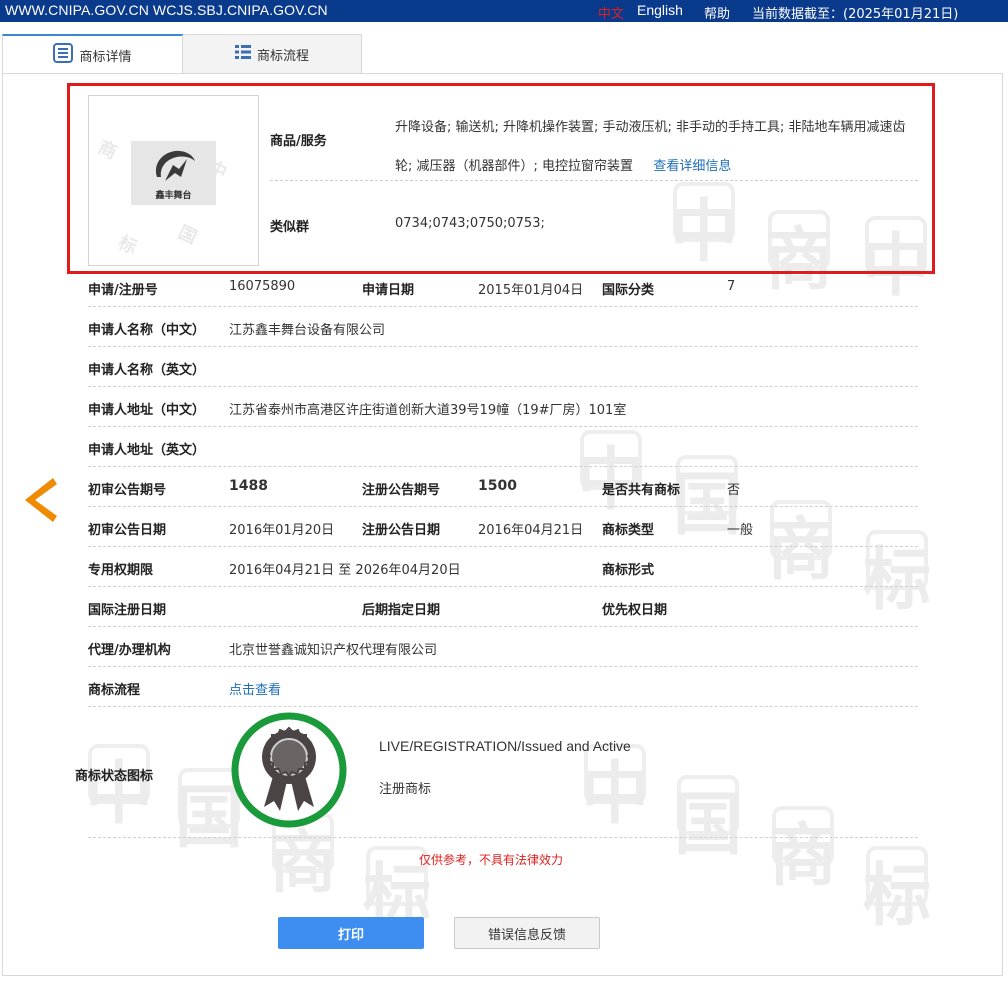  What do you see at coordinates (505, 746) in the screenshot?
I see `status-english: LIVE/REGISTRATION/Issued and Active` at bounding box center [505, 746].